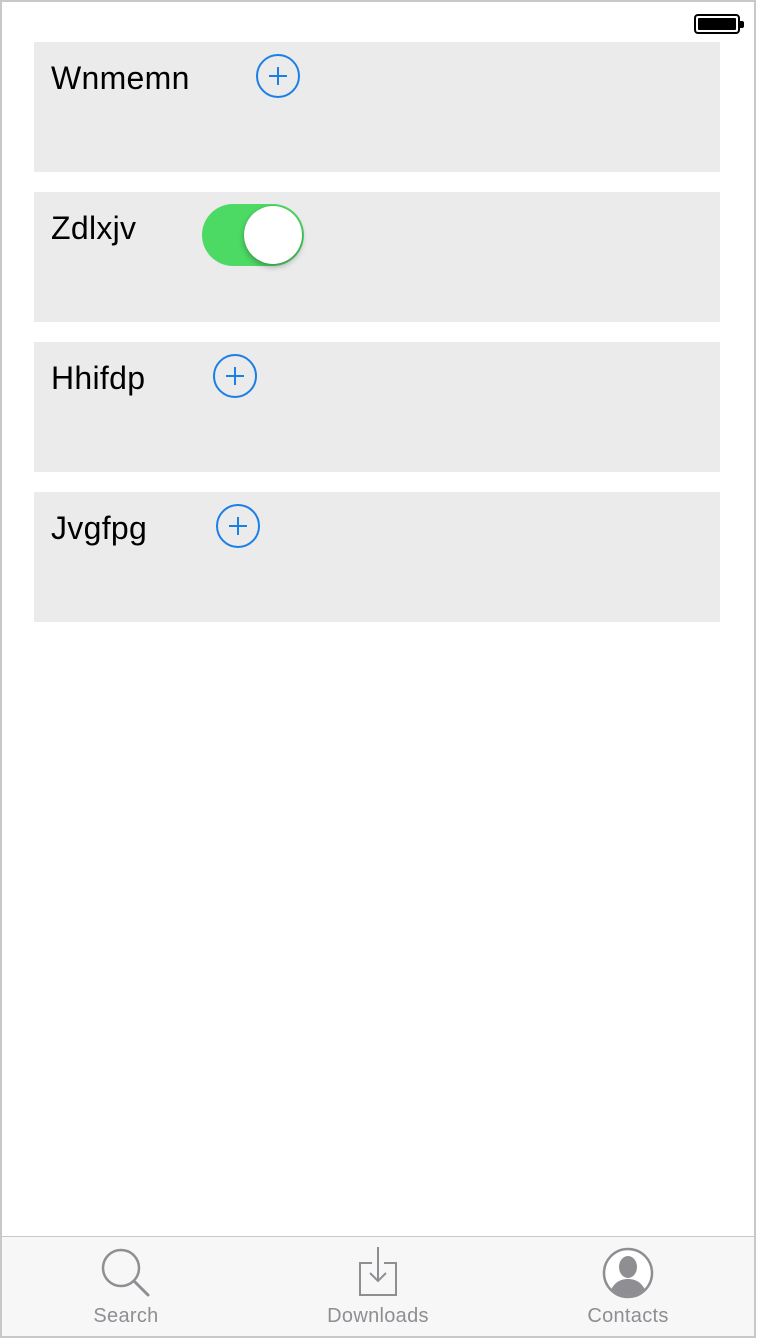  What do you see at coordinates (126, 1316) in the screenshot?
I see `tab-label: Search` at bounding box center [126, 1316].